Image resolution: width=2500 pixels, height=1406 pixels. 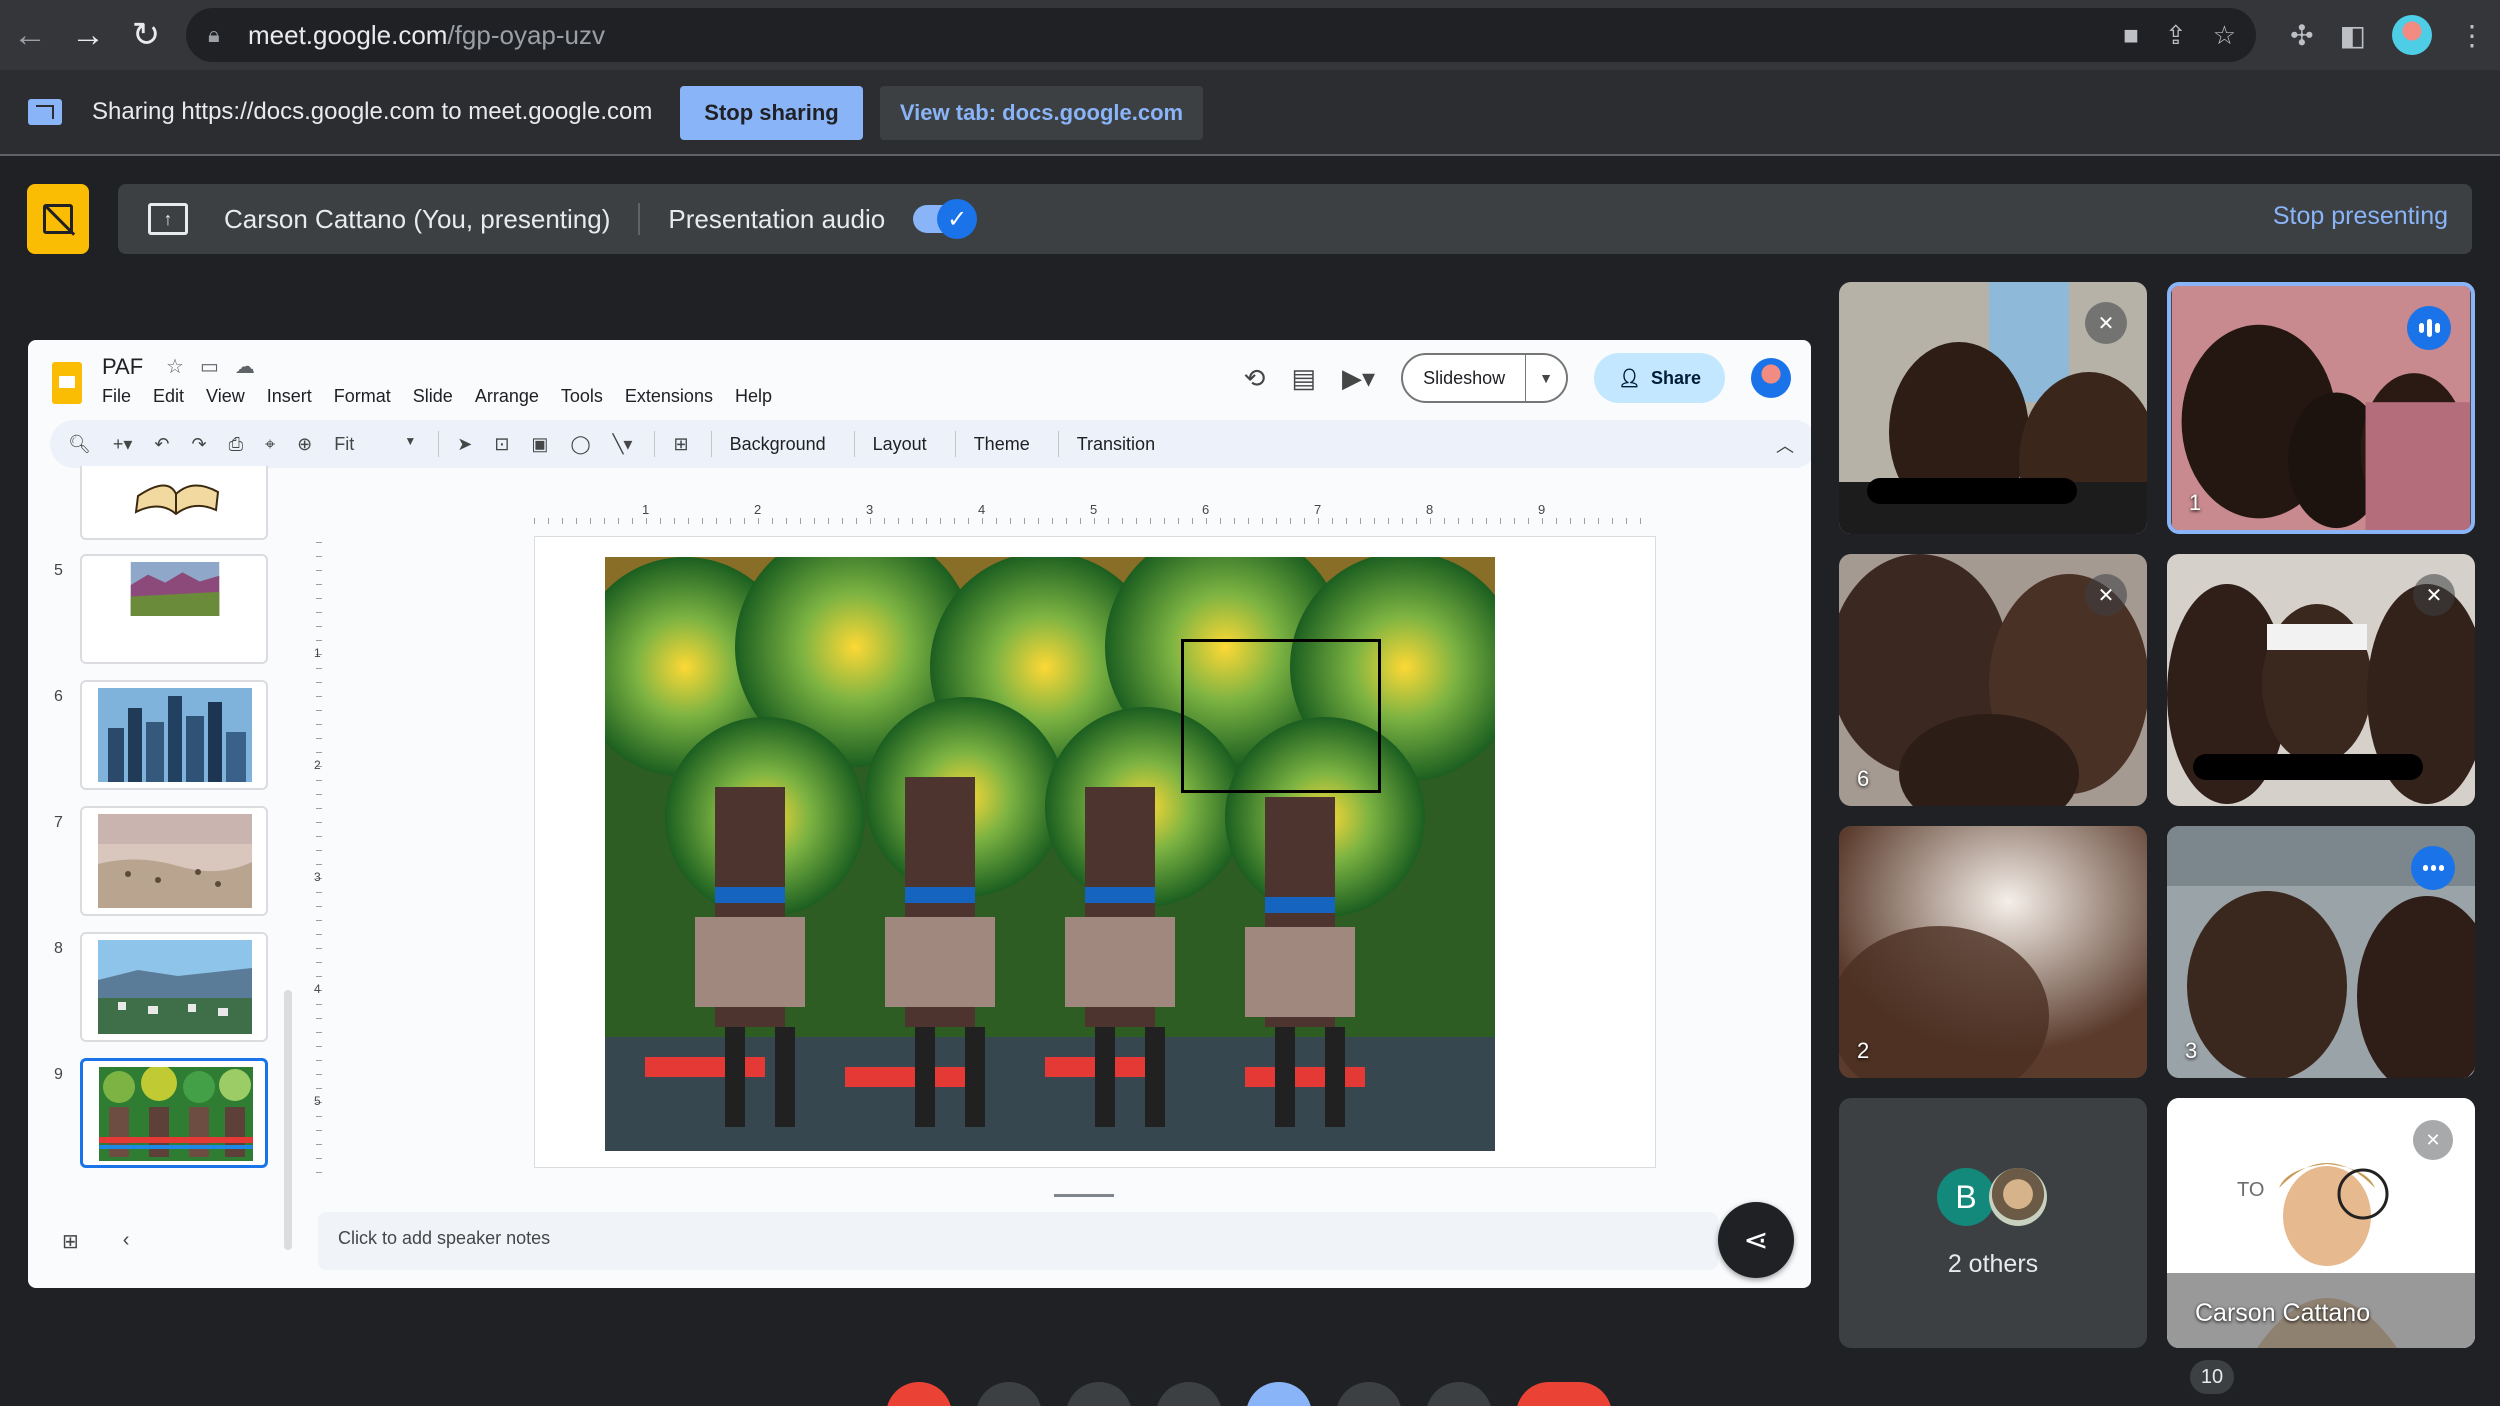 I want to click on share-screen-fab-icon: ⋖, so click(x=1756, y=1240).